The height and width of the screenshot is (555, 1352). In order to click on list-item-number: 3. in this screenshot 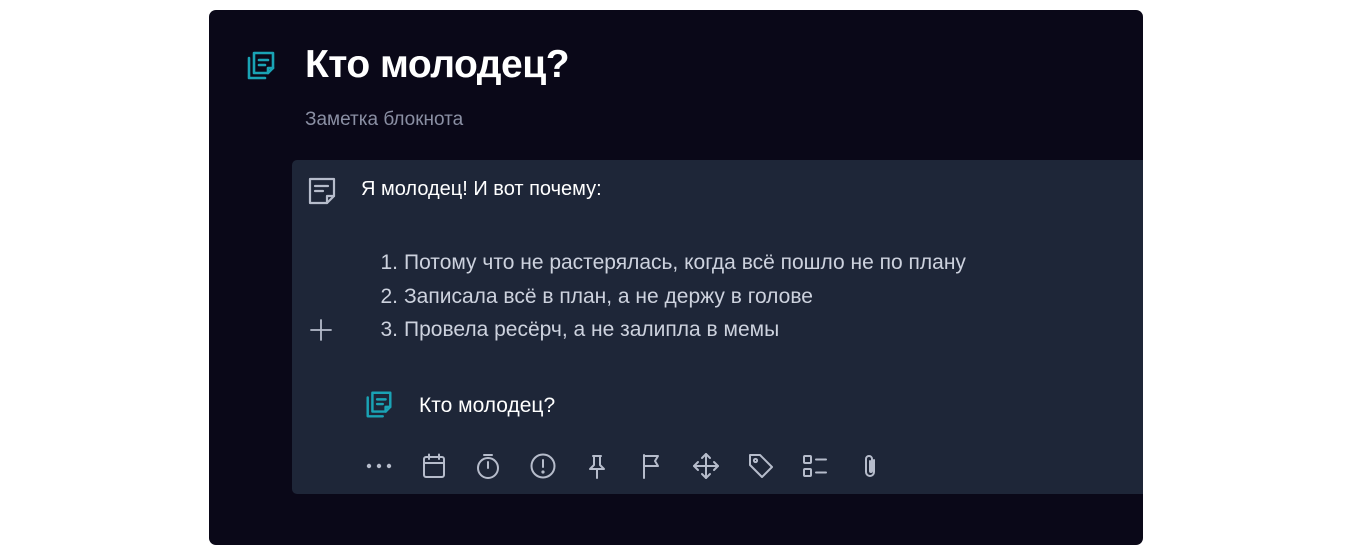, I will do `click(389, 329)`.